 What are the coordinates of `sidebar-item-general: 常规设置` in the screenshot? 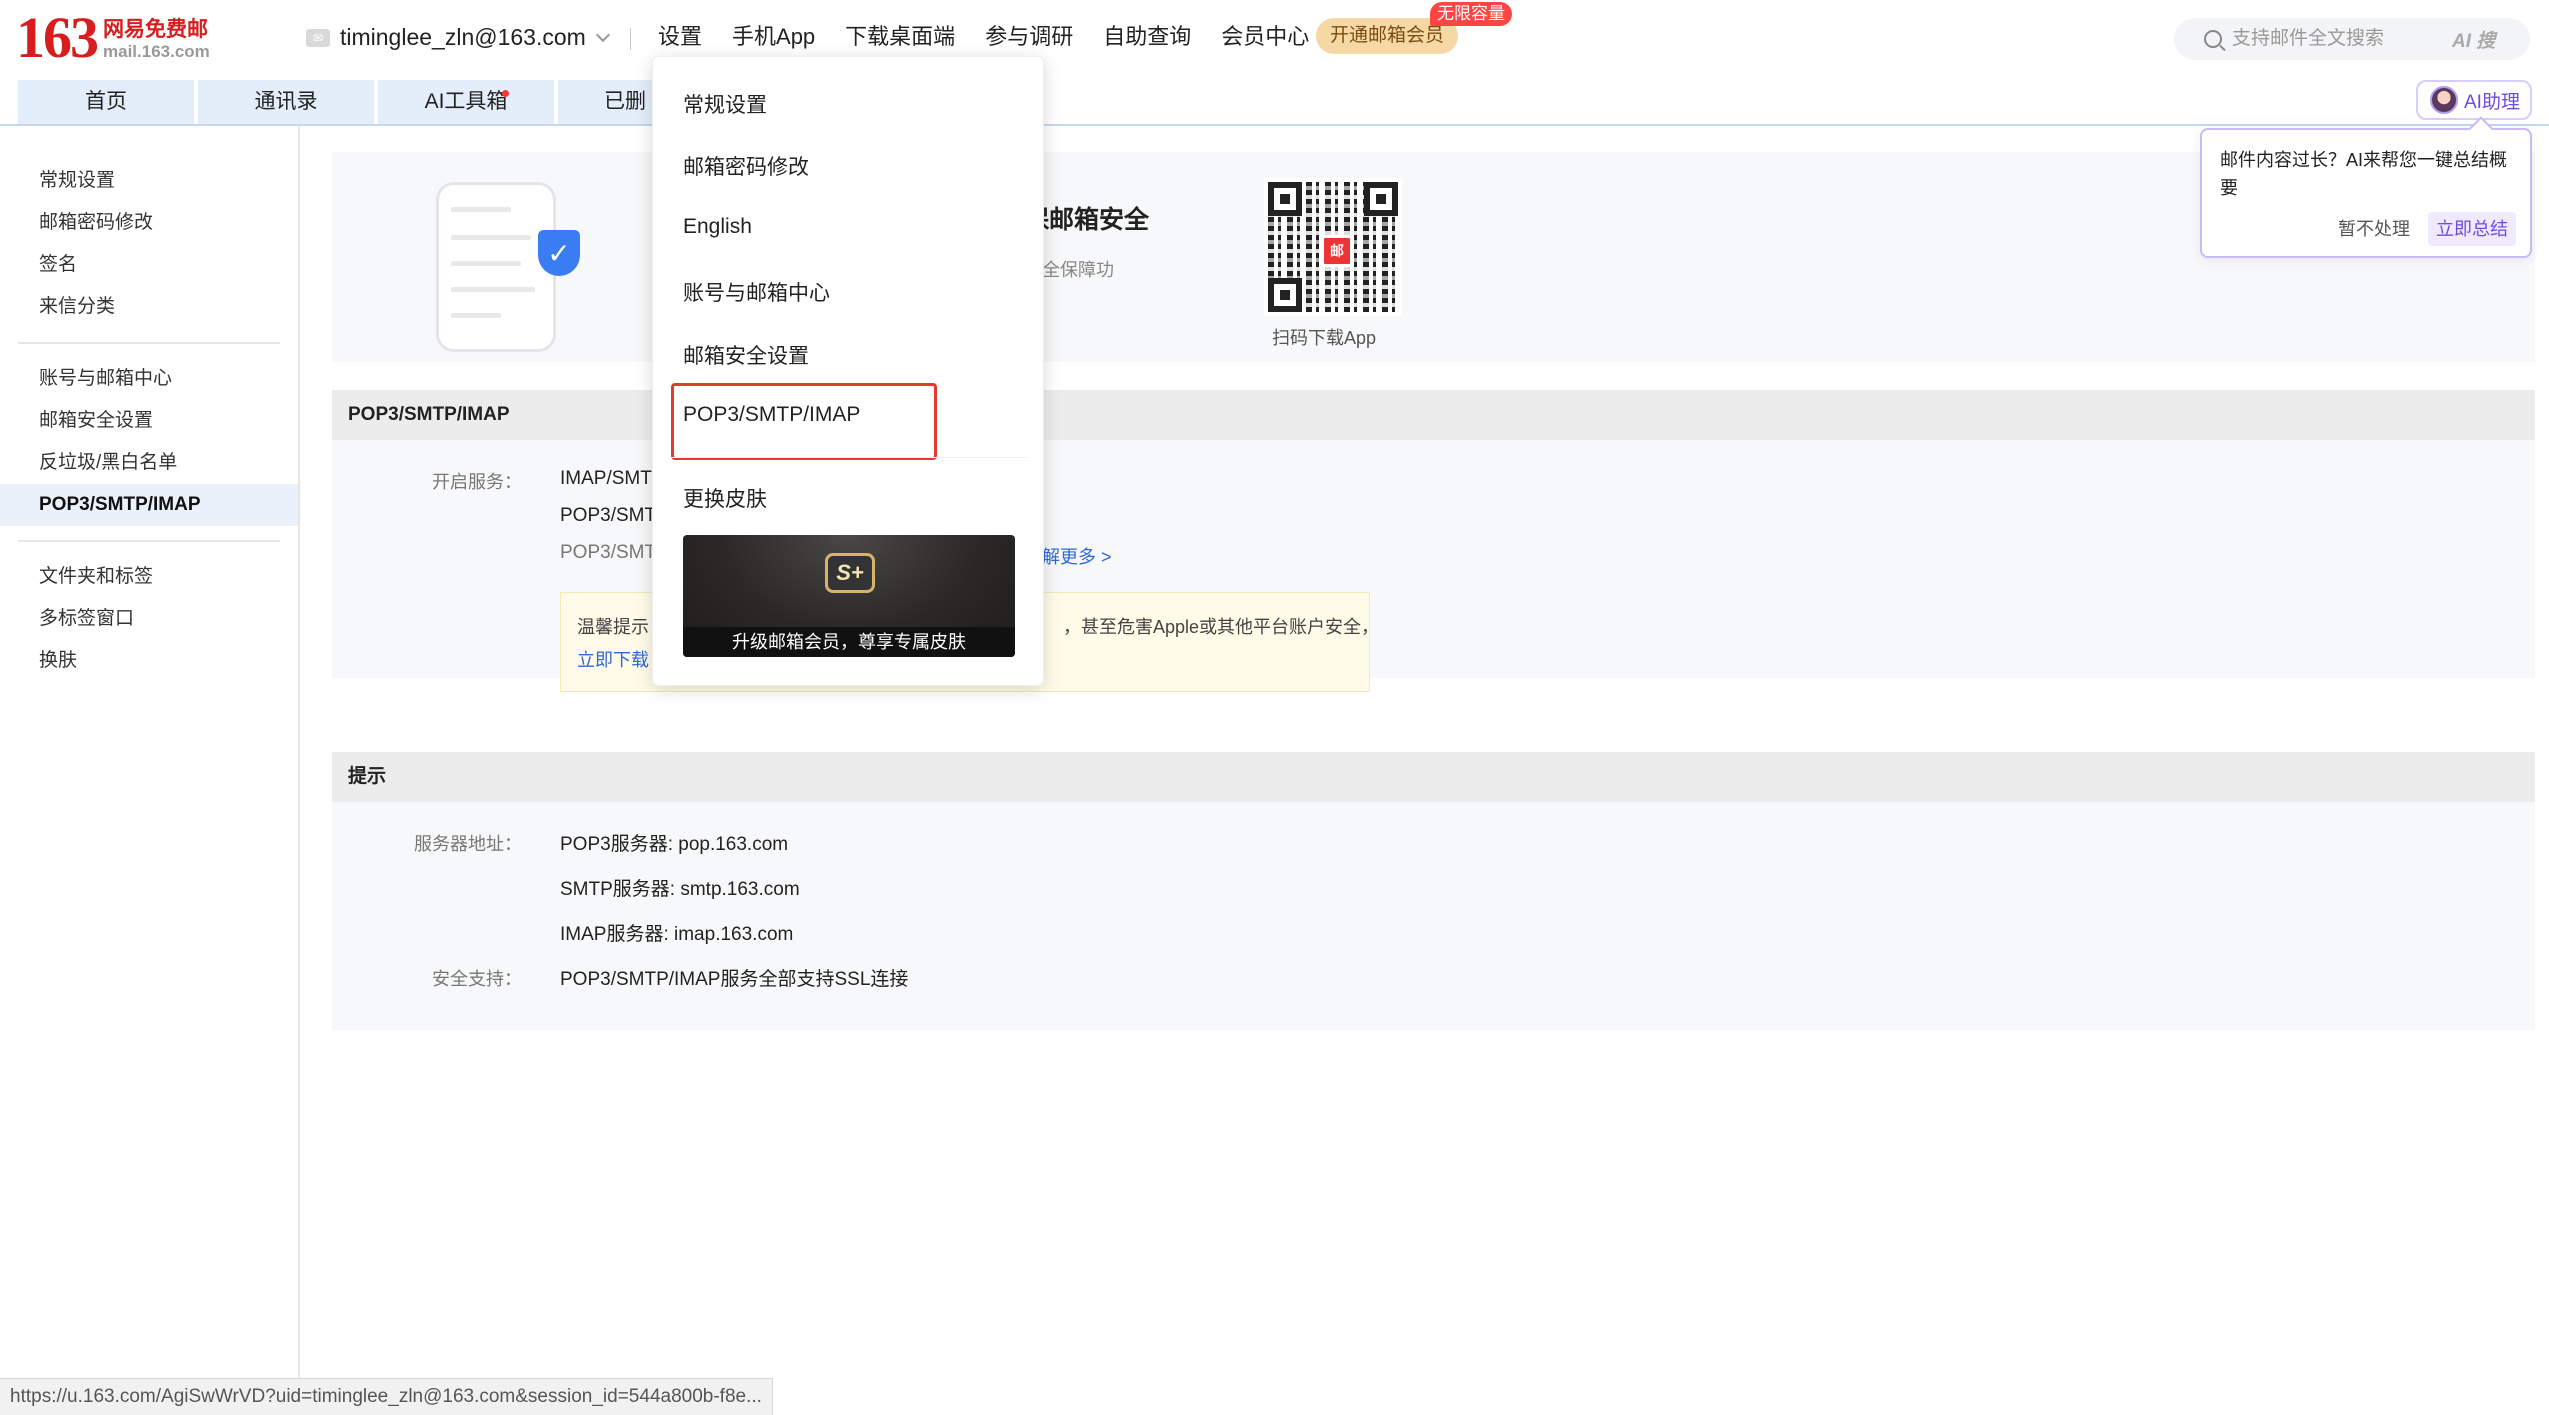 It's located at (149, 181).